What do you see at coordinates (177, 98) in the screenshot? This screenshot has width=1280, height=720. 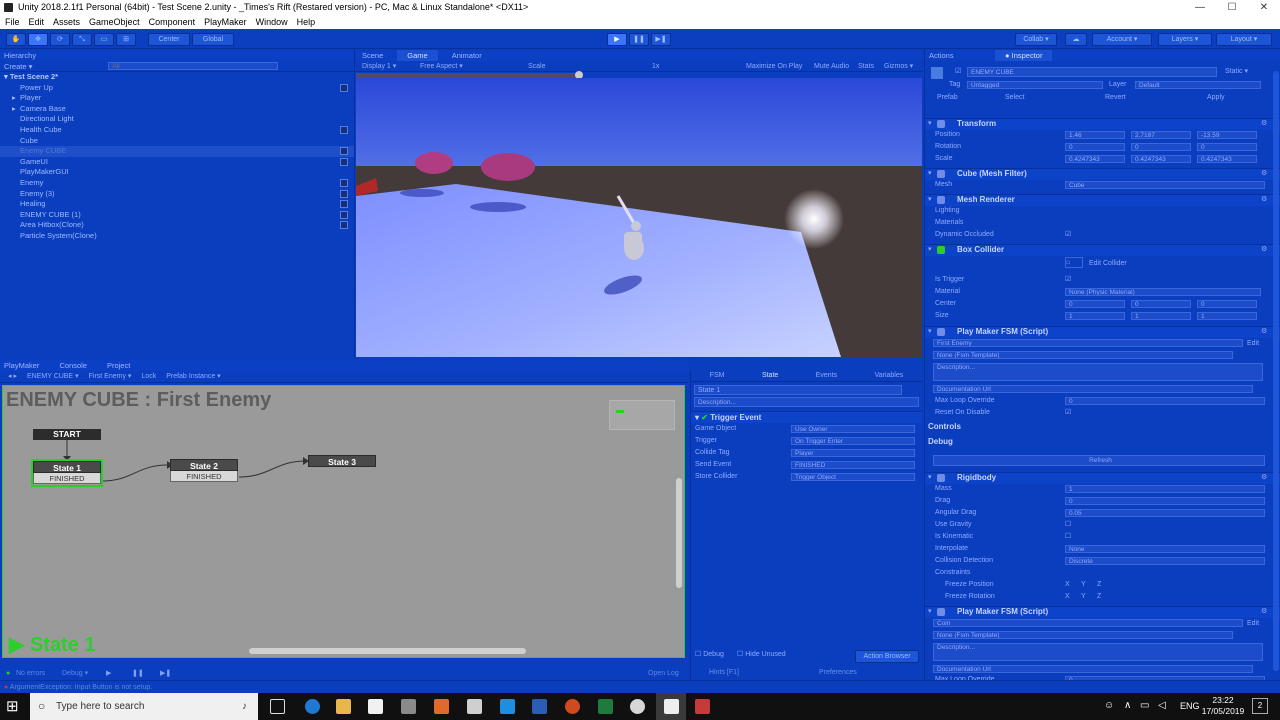 I see `hierarchy-item: ▸ Player` at bounding box center [177, 98].